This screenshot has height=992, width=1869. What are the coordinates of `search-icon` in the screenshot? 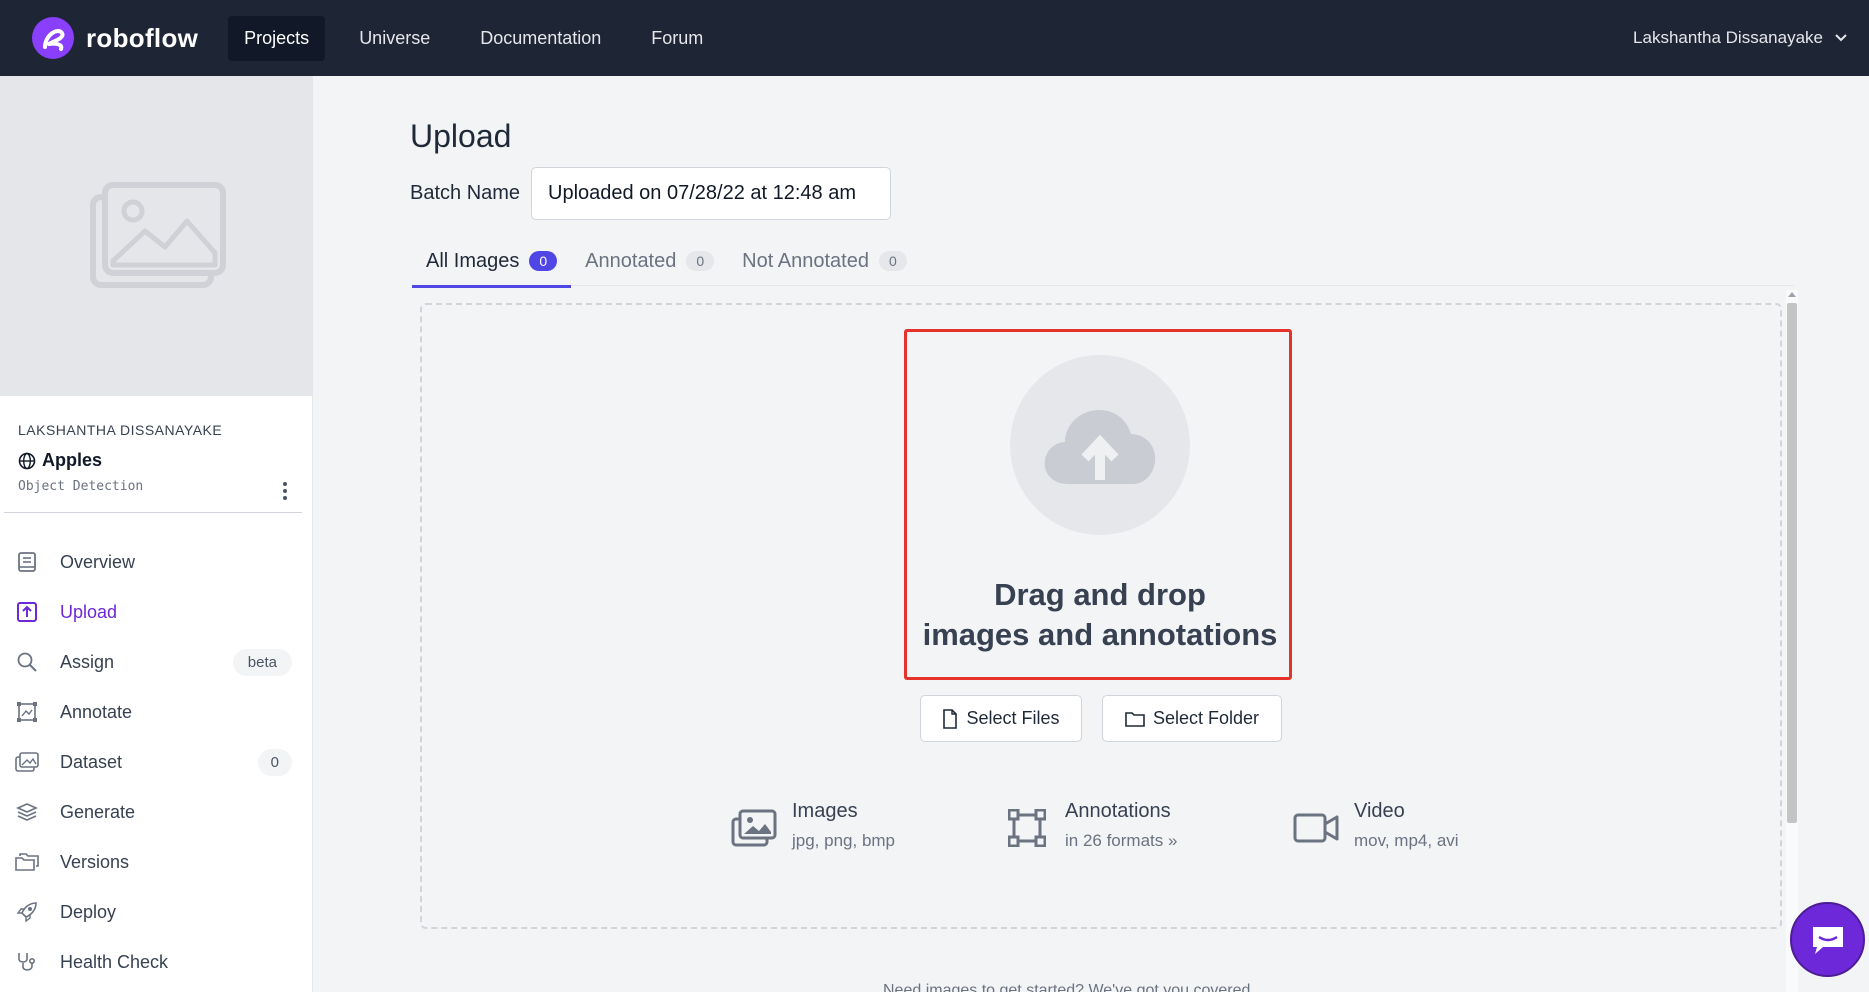 It's located at (27, 662).